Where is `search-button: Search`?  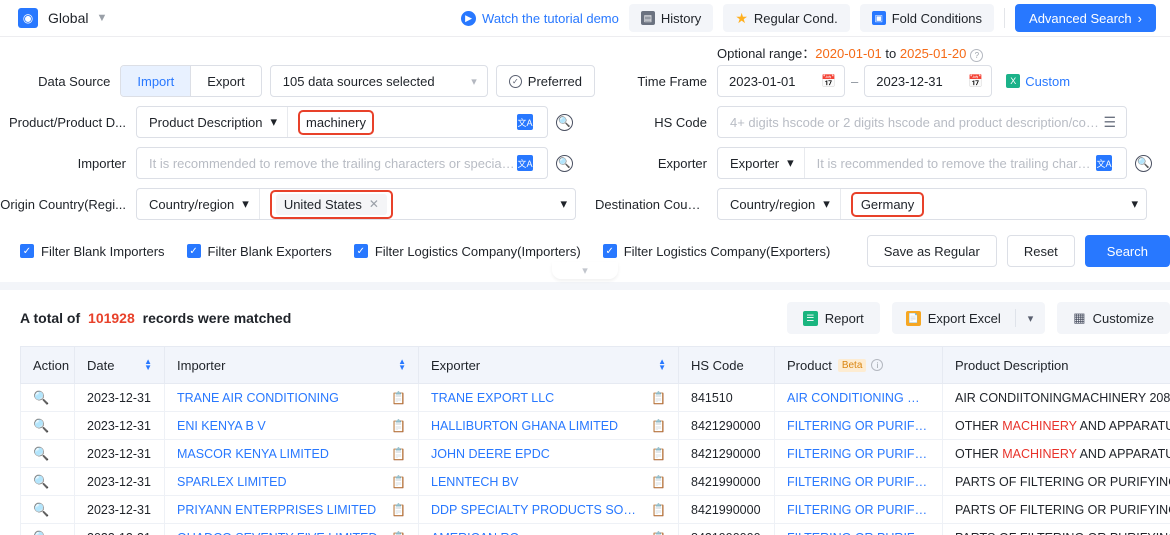 search-button: Search is located at coordinates (1127, 251).